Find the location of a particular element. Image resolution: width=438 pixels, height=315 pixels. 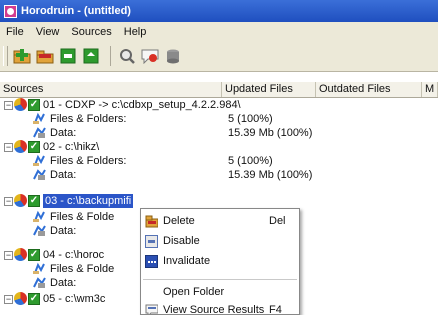

enable-icon is located at coordinates (68, 56).